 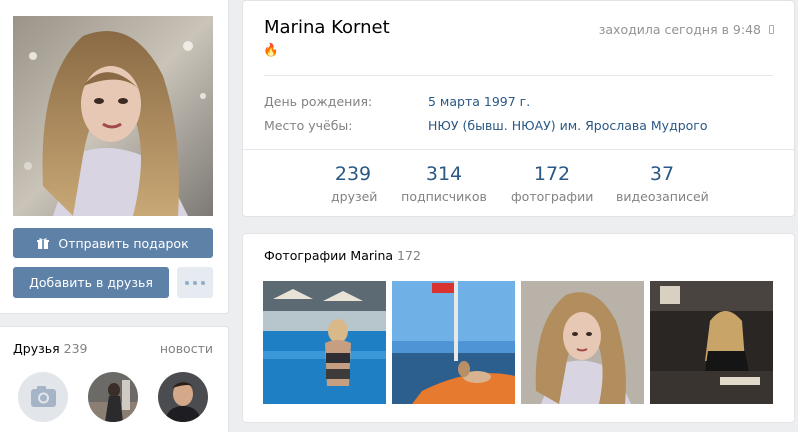 I want to click on friends-block: Друзья 239 новости, so click(x=114, y=379).